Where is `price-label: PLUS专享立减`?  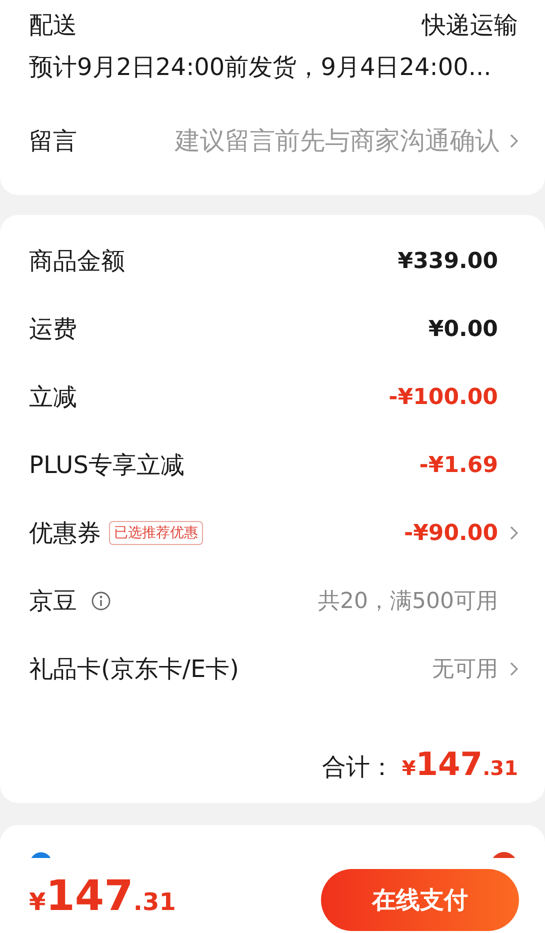
price-label: PLUS专享立减 is located at coordinates (106, 465).